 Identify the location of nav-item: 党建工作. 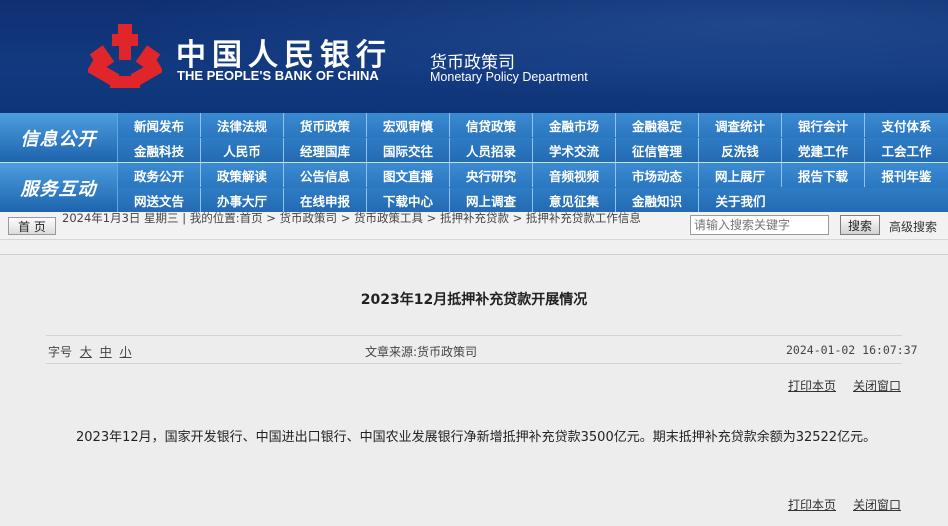
(823, 150).